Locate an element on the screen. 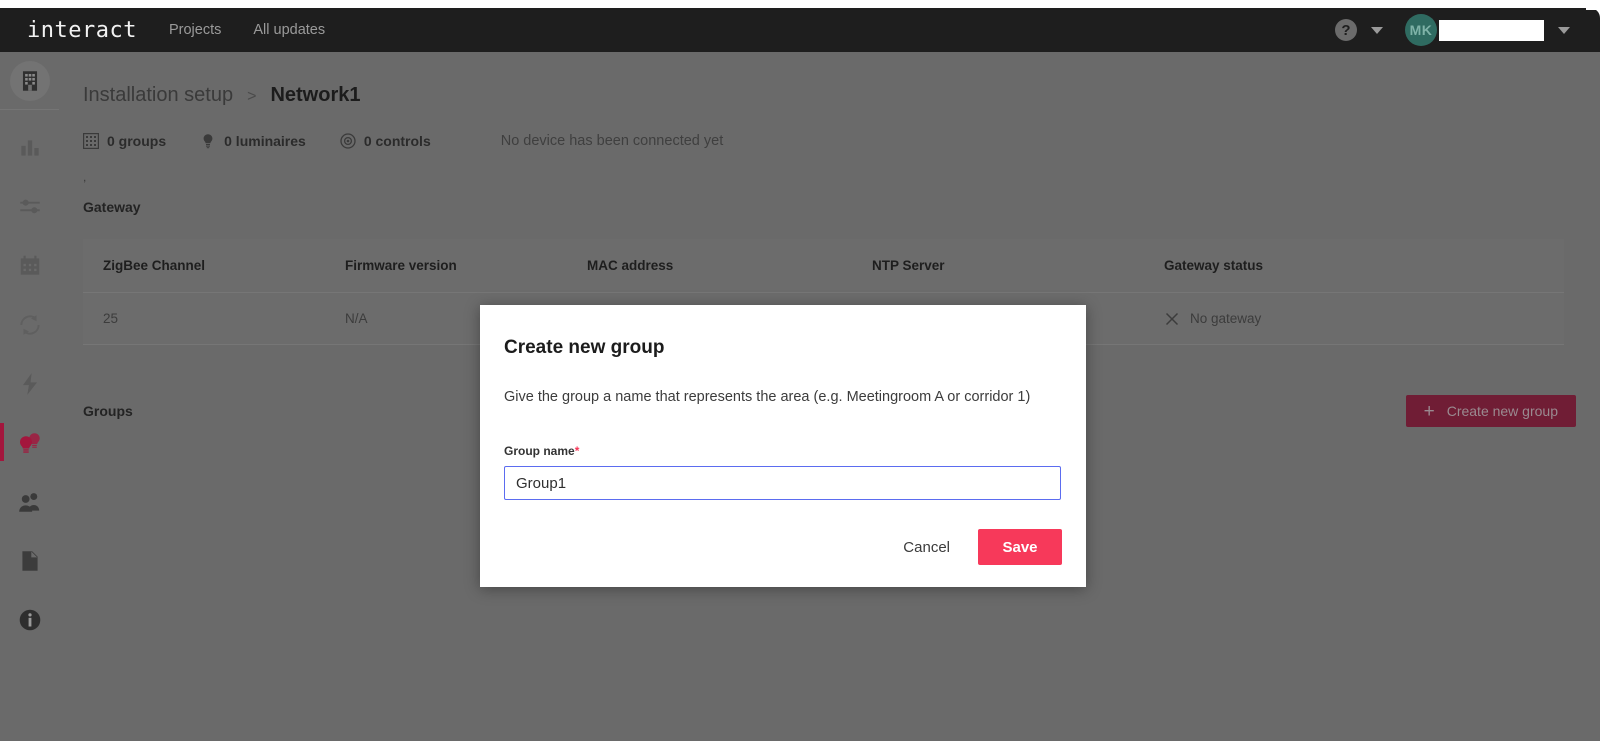 This screenshot has height=741, width=1600. sidebar-item-energy is located at coordinates (29, 383).